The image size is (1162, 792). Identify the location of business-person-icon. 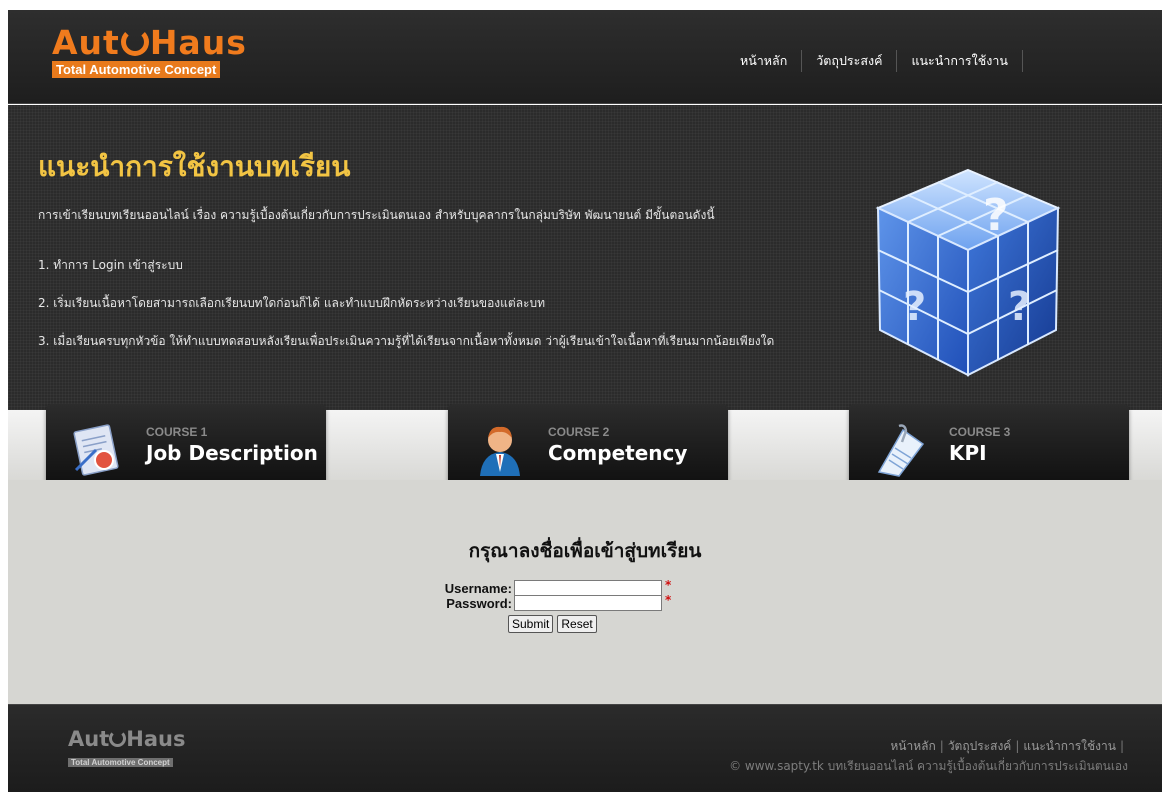
(500, 451).